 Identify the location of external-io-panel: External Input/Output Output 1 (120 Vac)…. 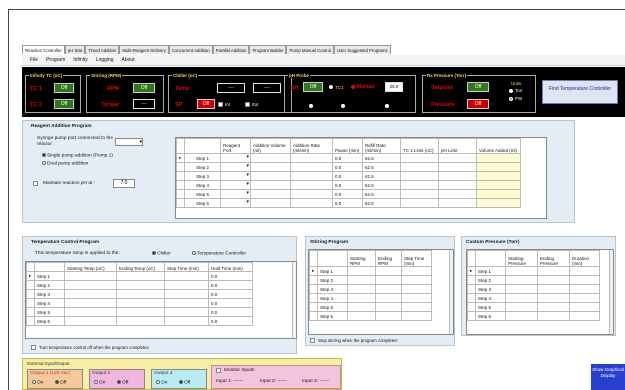
(182, 374).